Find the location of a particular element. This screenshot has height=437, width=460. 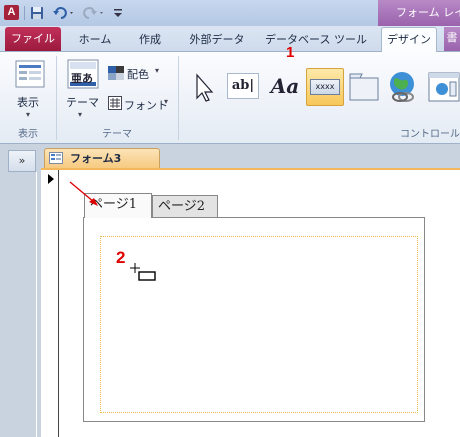

tab-external-data: 外部データ is located at coordinates (217, 40).